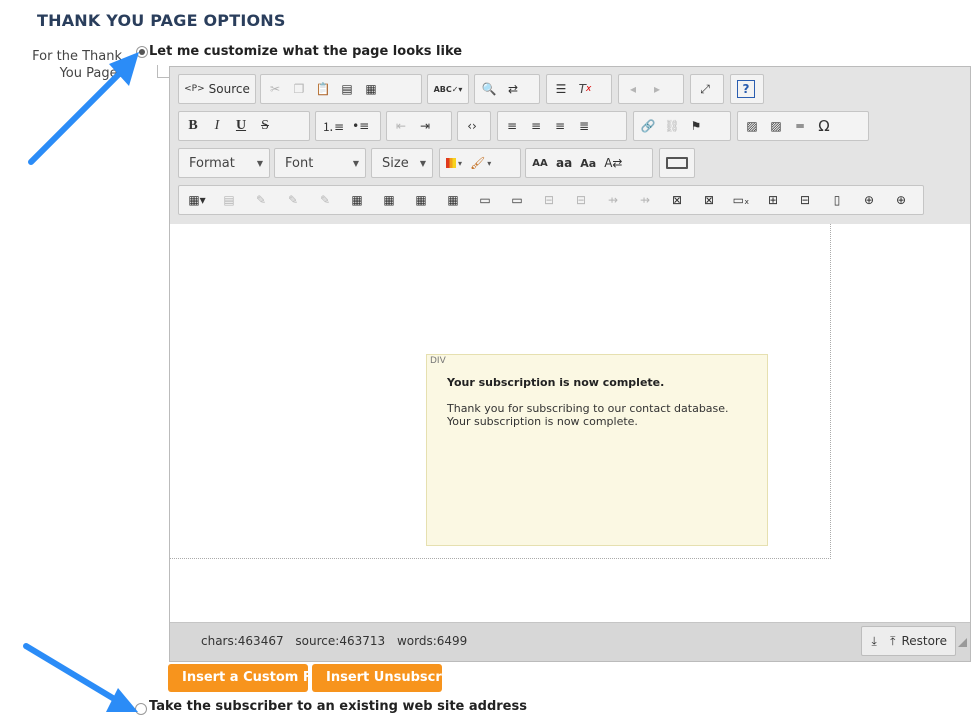 This screenshot has width=975, height=725. What do you see at coordinates (805, 200) in the screenshot?
I see `merge-right-icon: ⊟` at bounding box center [805, 200].